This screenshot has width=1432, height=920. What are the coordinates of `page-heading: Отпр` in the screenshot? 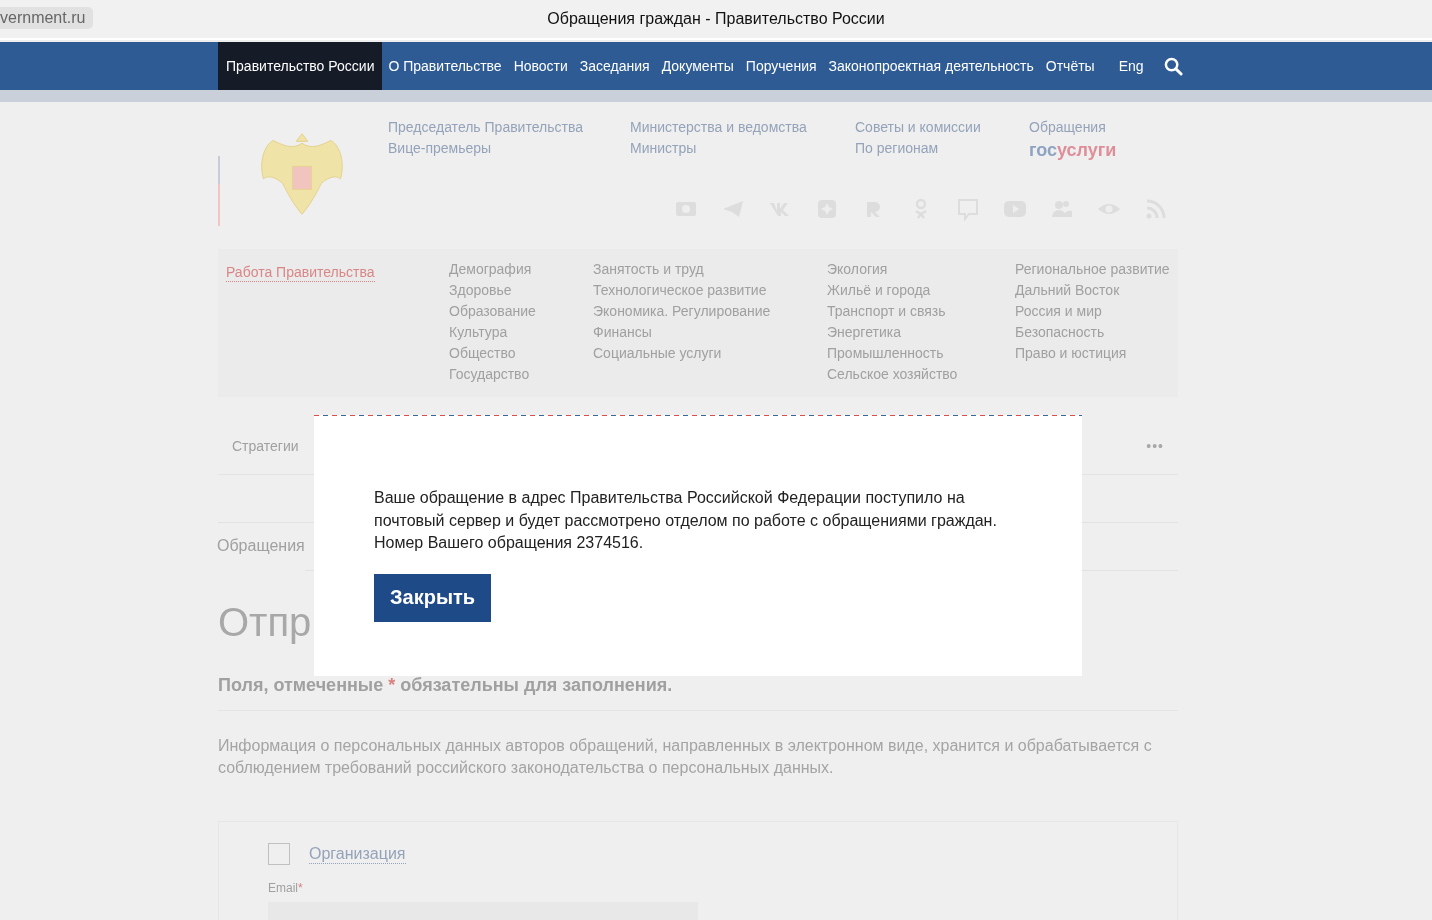 It's located at (265, 622).